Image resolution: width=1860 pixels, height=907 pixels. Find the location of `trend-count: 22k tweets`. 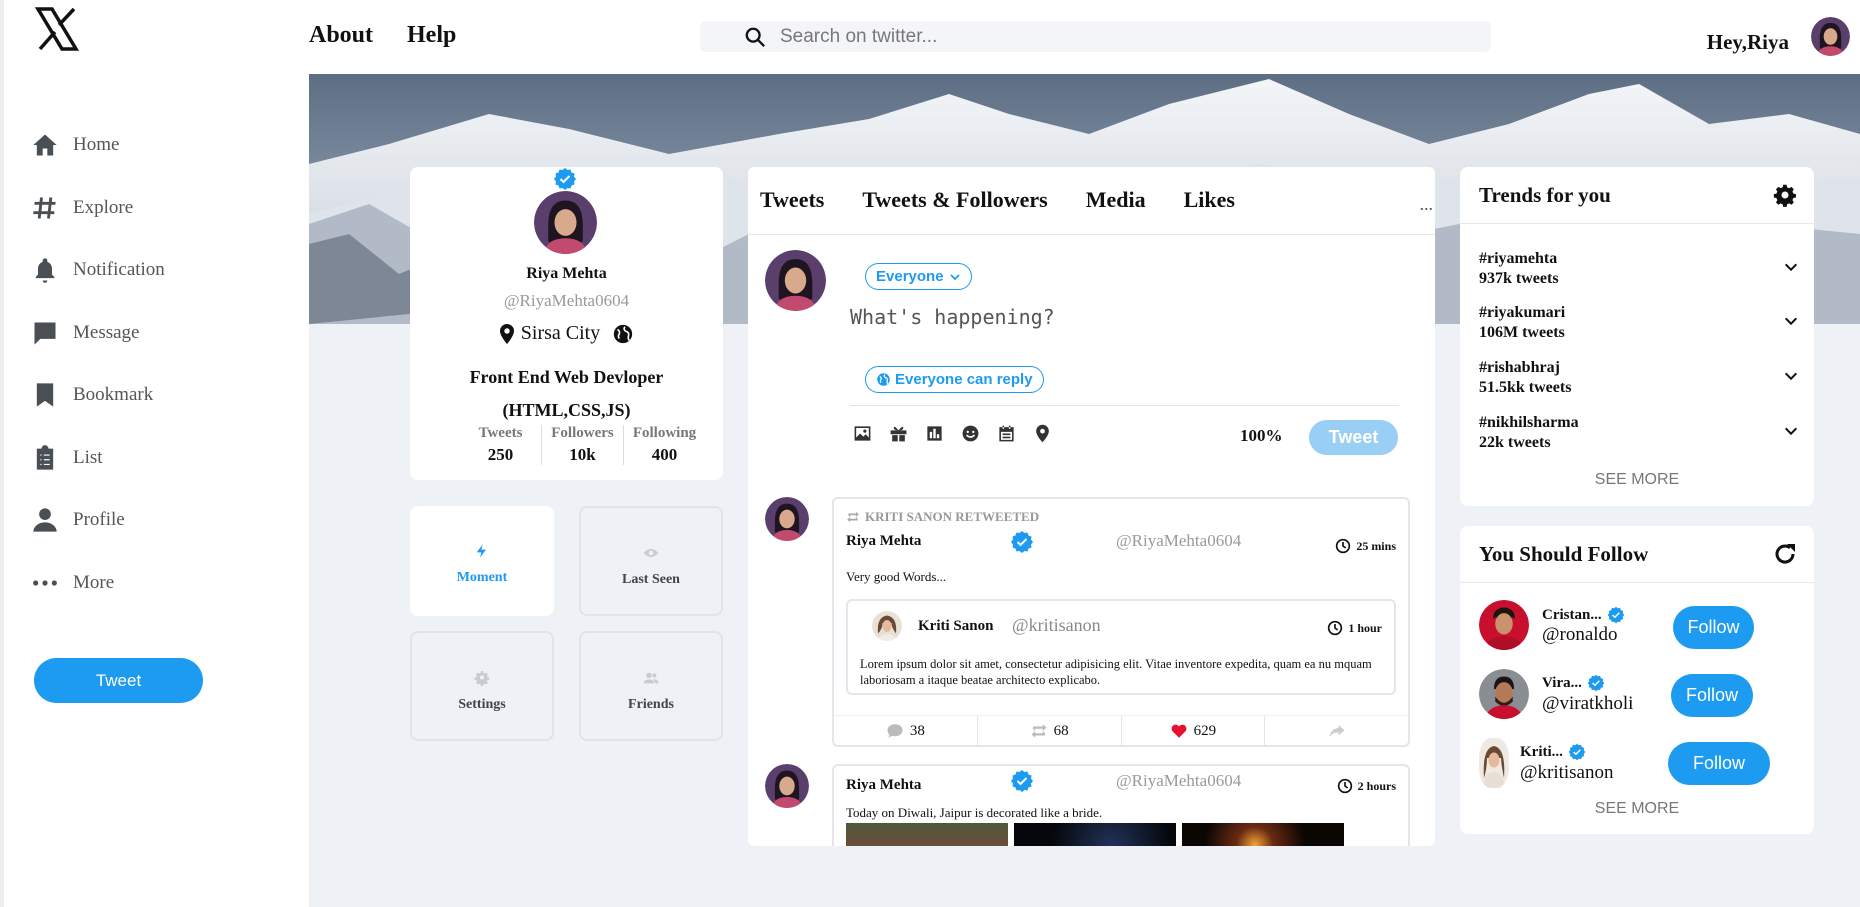

trend-count: 22k tweets is located at coordinates (1515, 442).